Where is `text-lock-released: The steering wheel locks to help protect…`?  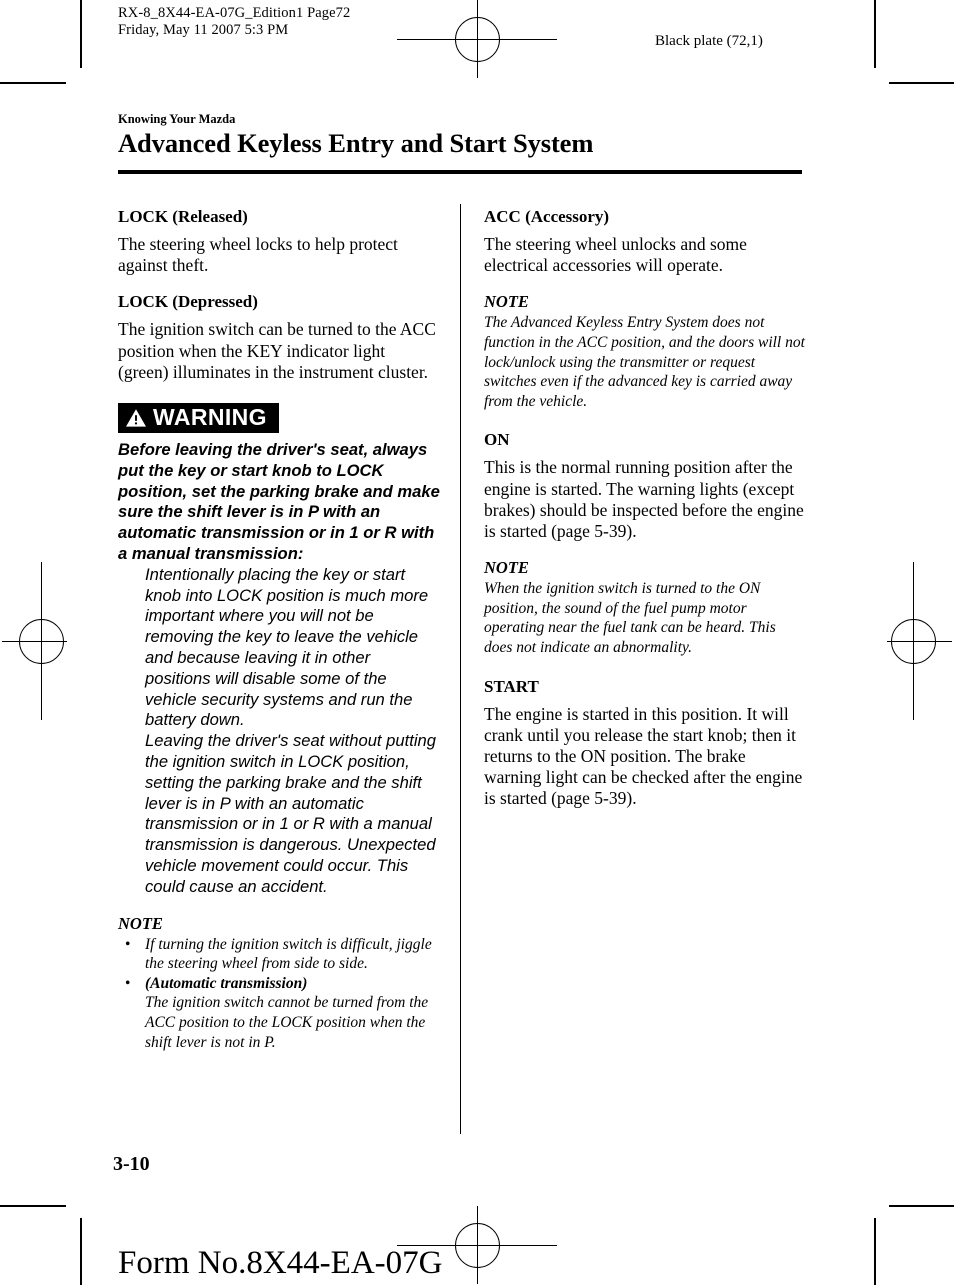 text-lock-released: The steering wheel locks to help protect… is located at coordinates (258, 255).